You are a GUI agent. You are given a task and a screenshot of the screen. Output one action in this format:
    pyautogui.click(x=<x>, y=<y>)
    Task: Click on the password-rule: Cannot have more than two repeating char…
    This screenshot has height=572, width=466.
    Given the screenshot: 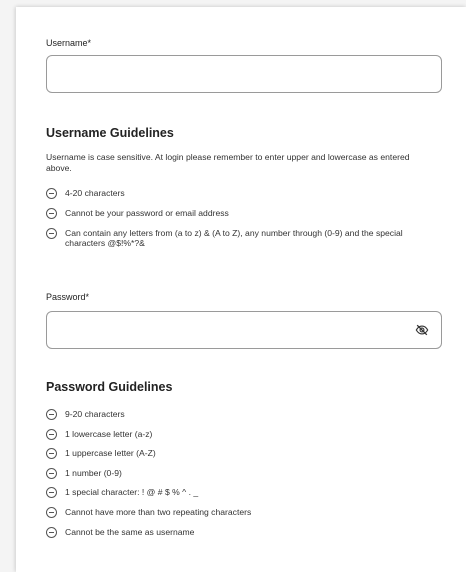 What is the action you would take?
    pyautogui.click(x=242, y=512)
    